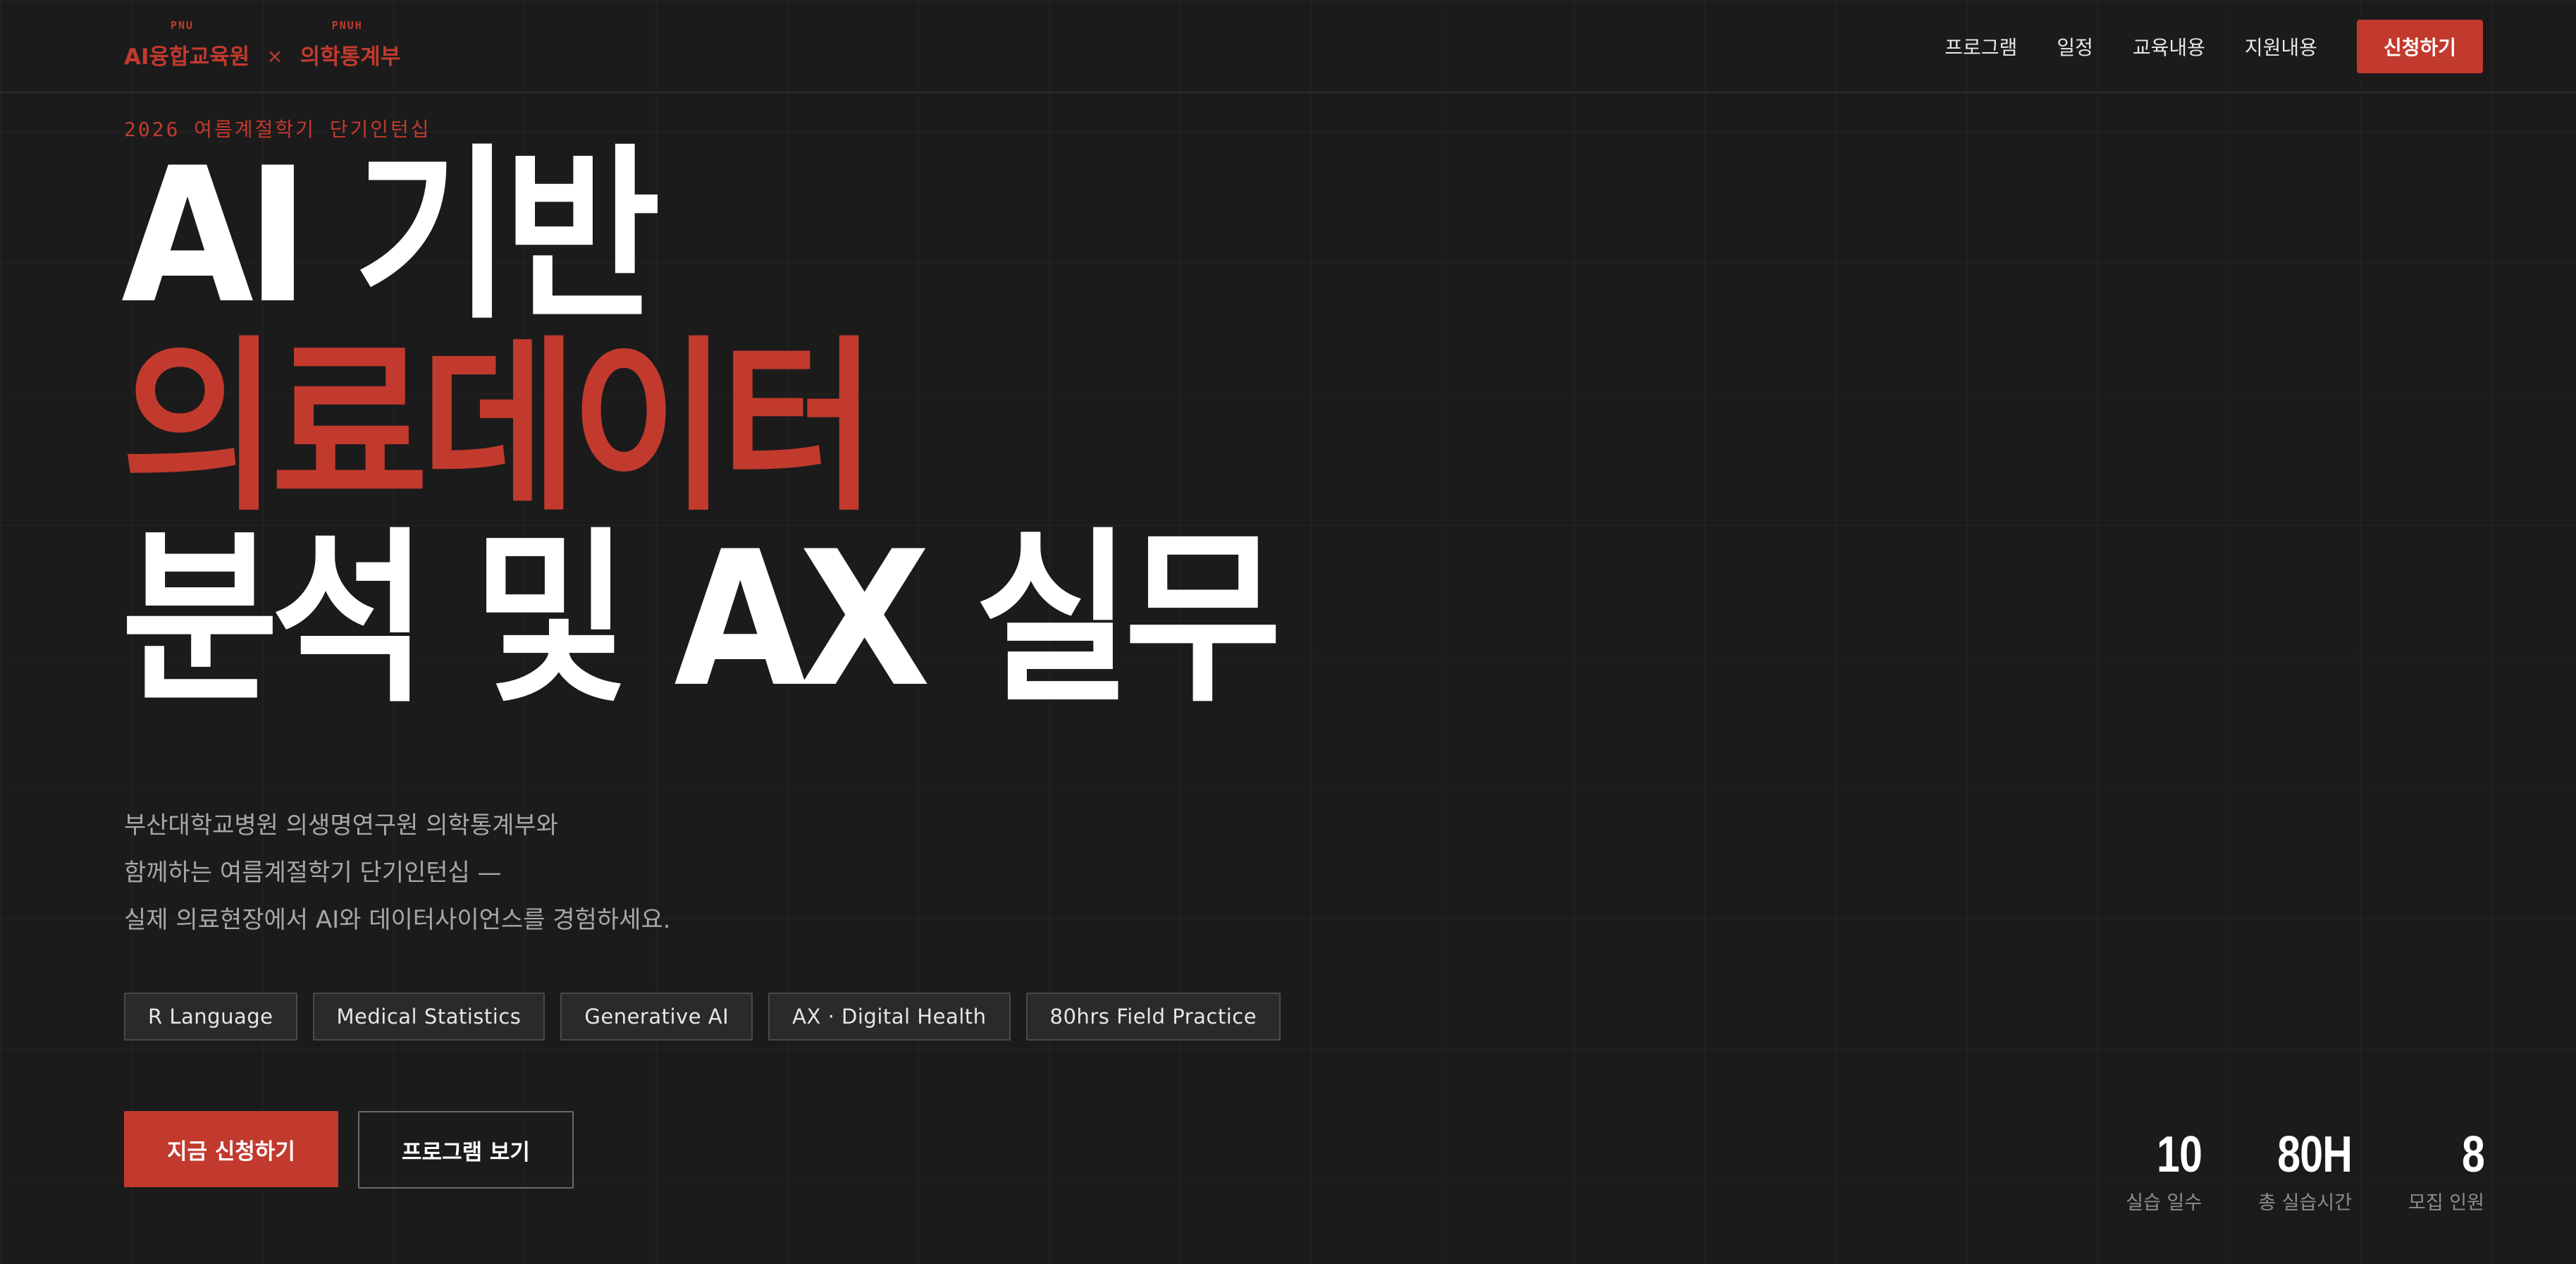 This screenshot has height=1264, width=2576. What do you see at coordinates (1153, 1017) in the screenshot?
I see `tag-field-practice: 80hrs Field Practice` at bounding box center [1153, 1017].